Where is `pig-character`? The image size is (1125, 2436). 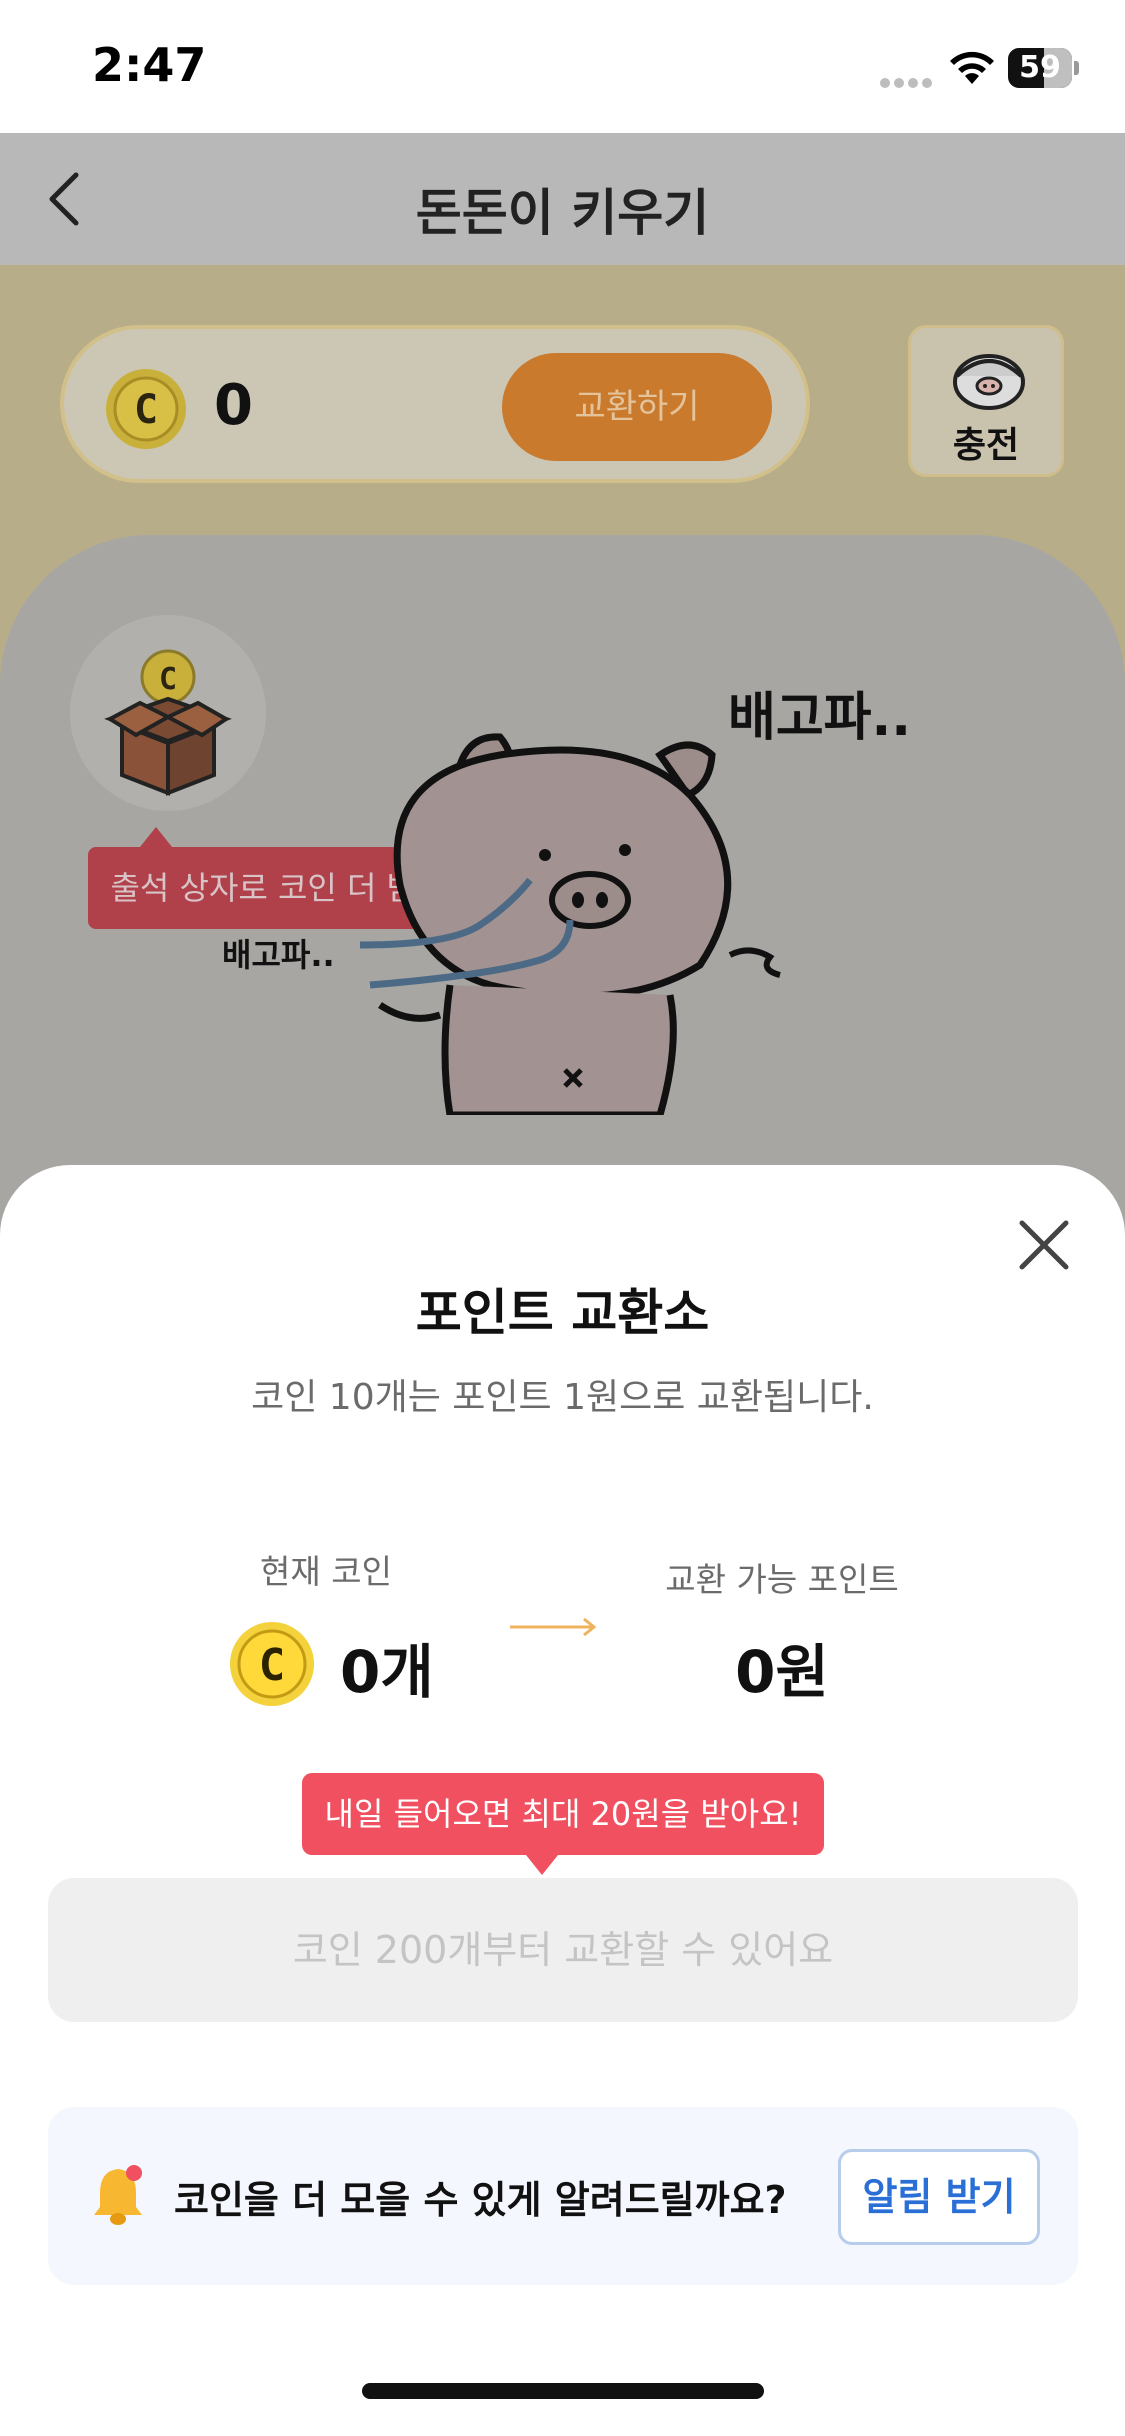
pig-character is located at coordinates (570, 905).